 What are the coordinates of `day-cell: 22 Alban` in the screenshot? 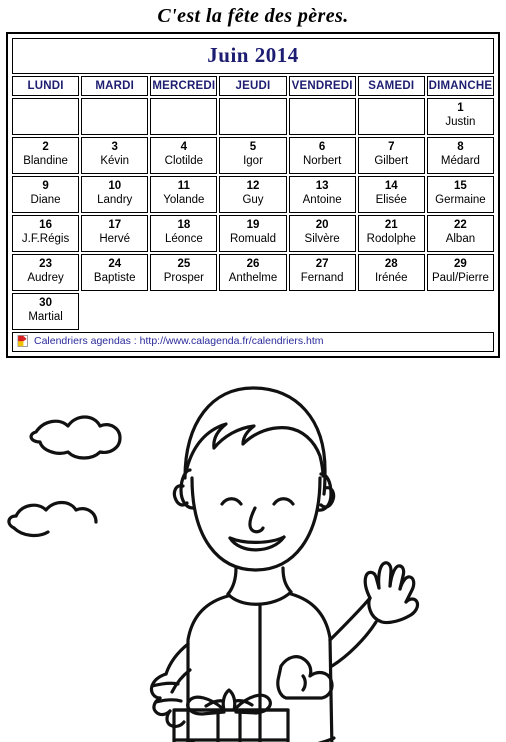 It's located at (460, 233).